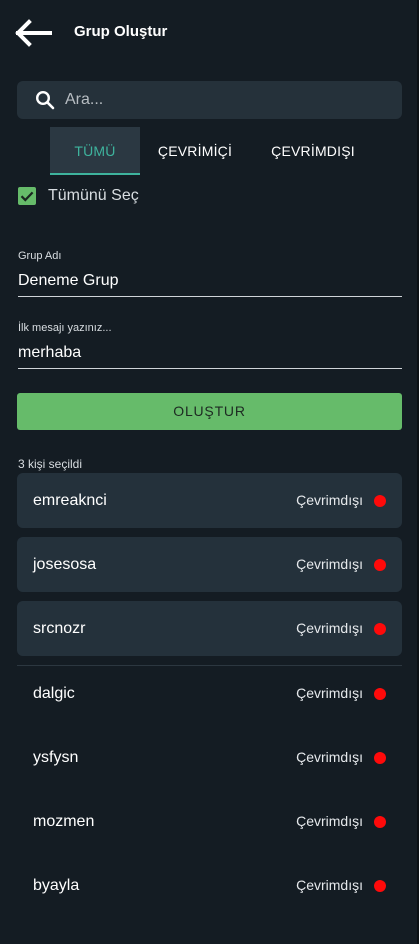  I want to click on user-name: mozmen, so click(64, 821).